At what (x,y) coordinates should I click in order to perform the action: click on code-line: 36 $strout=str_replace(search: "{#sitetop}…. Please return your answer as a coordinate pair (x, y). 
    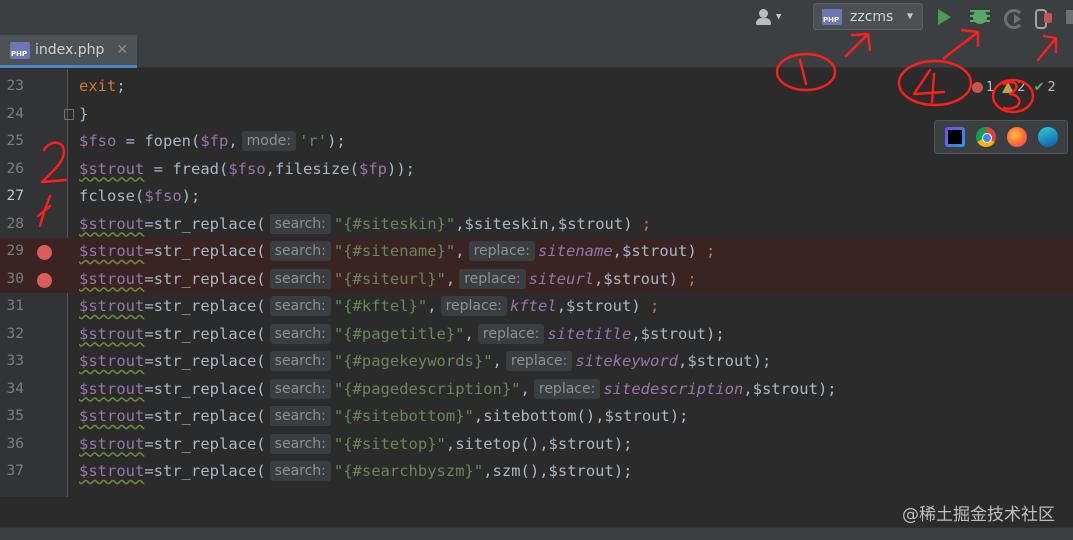
    Looking at the image, I should click on (536, 445).